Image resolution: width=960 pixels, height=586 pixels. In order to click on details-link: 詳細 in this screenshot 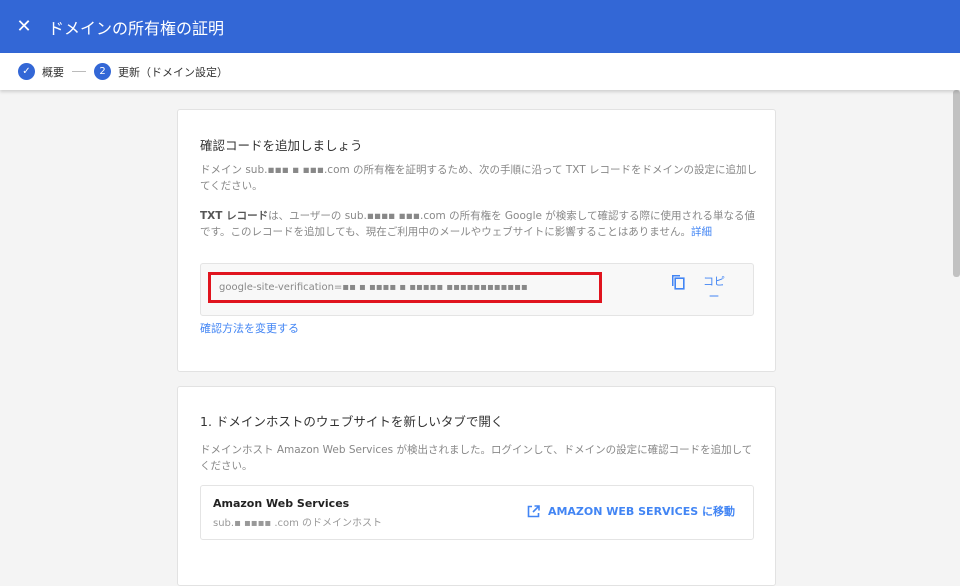, I will do `click(701, 232)`.